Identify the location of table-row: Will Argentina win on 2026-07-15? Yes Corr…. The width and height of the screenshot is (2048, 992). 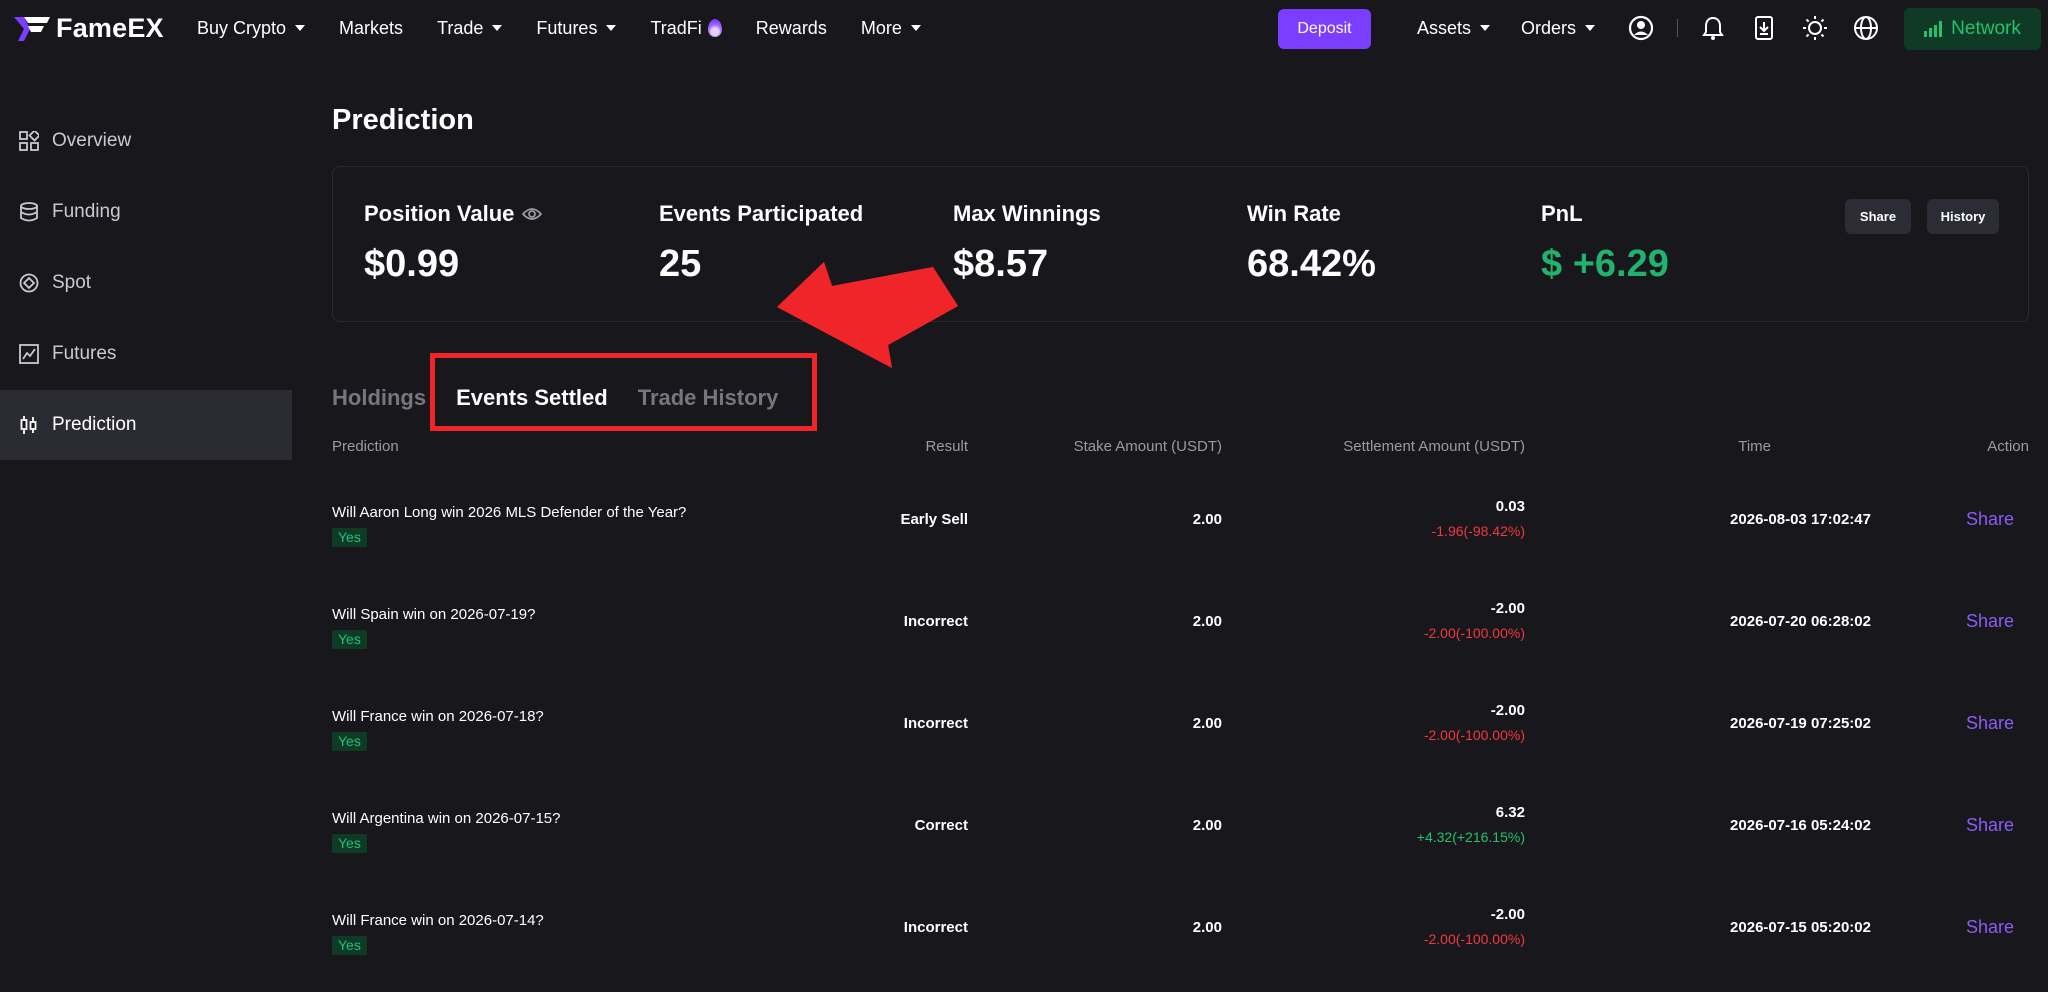
(1180, 849).